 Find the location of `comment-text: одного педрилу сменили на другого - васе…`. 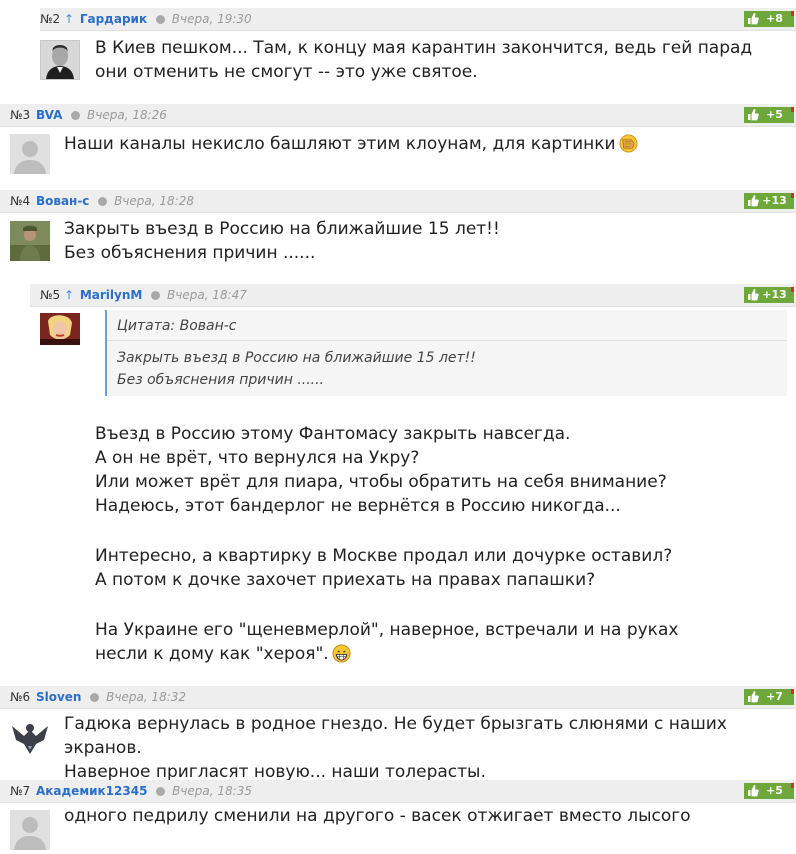

comment-text: одного педрилу сменили на другого - васе… is located at coordinates (377, 816).